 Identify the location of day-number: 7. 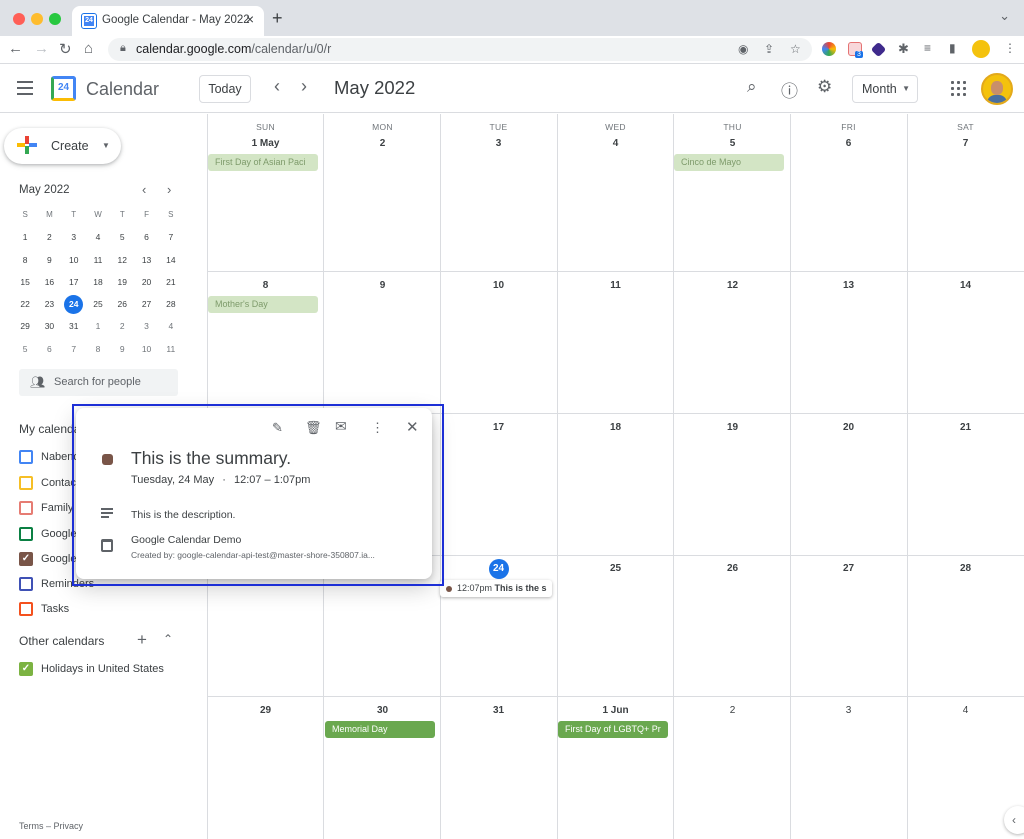
(965, 143).